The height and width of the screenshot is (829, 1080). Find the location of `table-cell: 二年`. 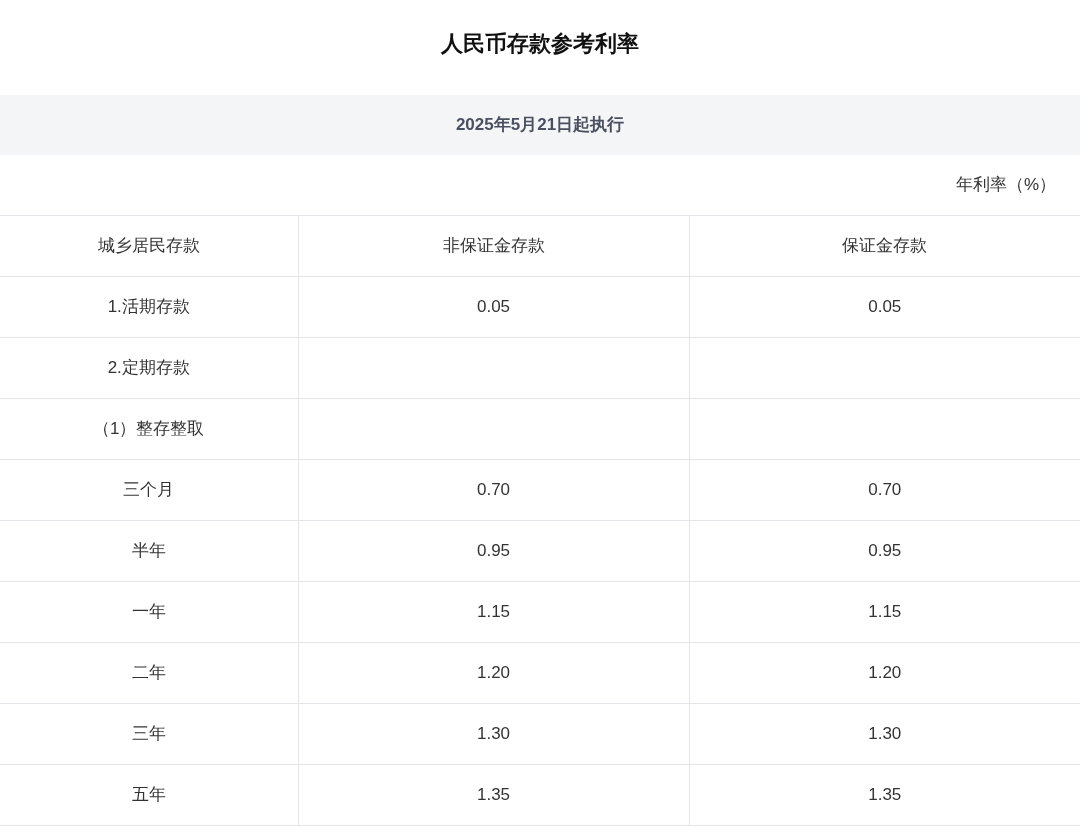

table-cell: 二年 is located at coordinates (149, 673).